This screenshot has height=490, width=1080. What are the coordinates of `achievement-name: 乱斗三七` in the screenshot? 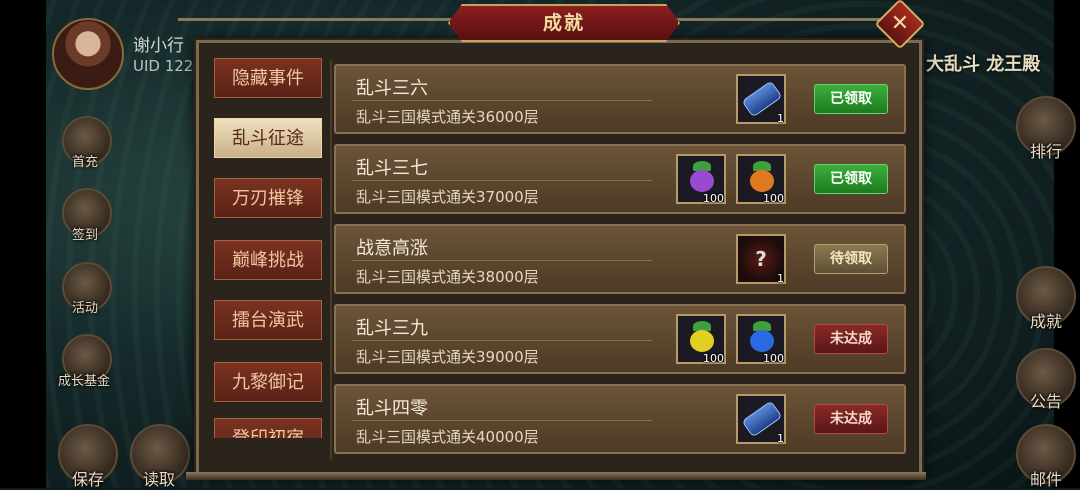 It's located at (392, 168).